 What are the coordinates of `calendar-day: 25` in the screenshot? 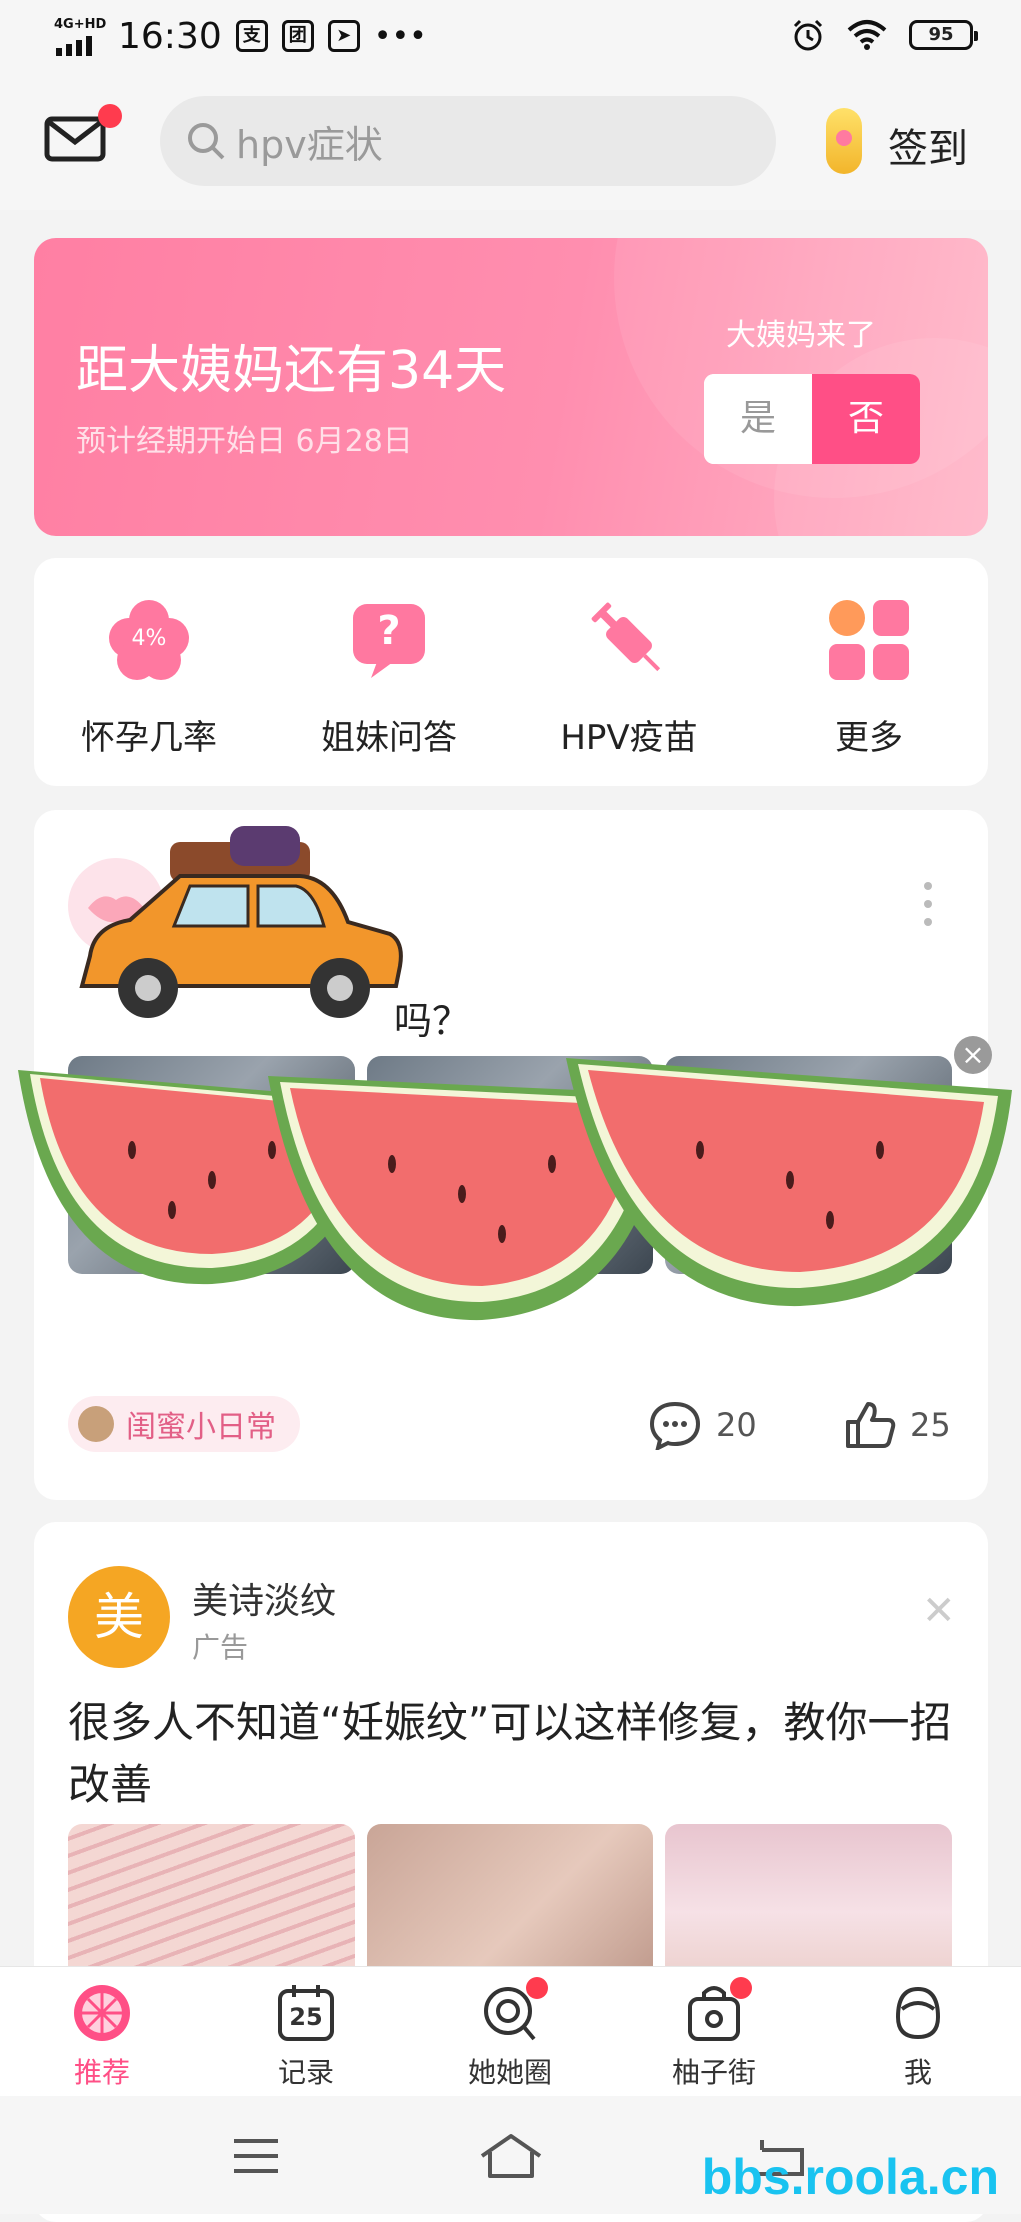 It's located at (306, 2017).